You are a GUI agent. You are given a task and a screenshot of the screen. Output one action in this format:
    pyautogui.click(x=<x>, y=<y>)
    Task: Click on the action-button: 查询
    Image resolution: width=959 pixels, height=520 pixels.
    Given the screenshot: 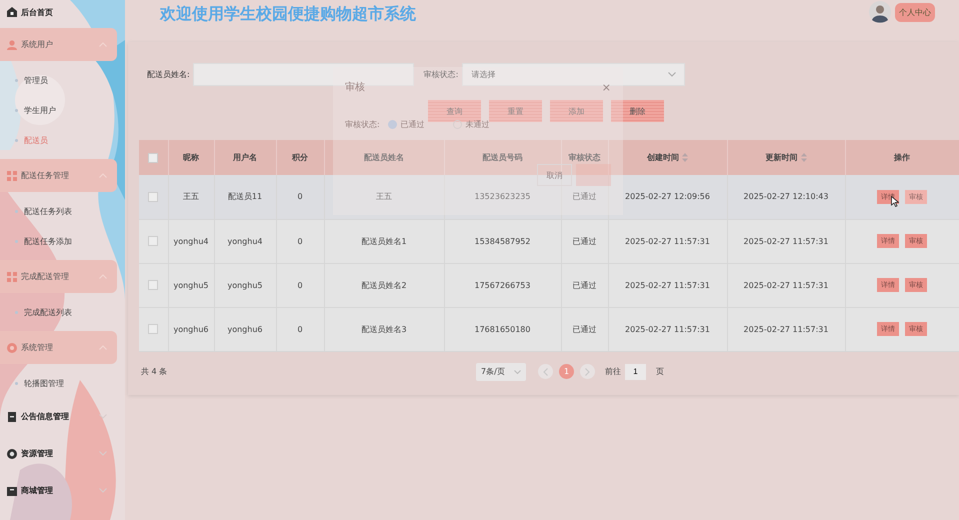 What is the action you would take?
    pyautogui.click(x=454, y=111)
    